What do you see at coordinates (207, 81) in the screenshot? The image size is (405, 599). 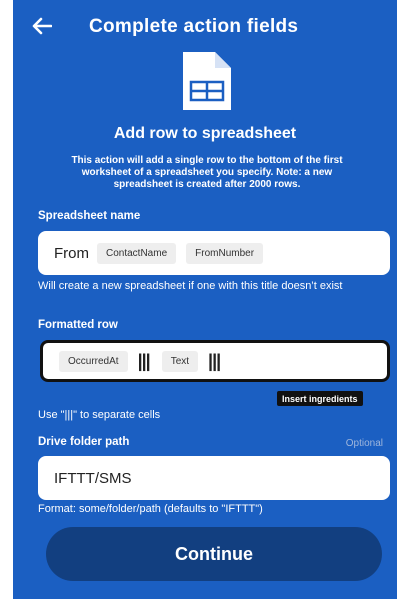 I see `spreadsheet-icon` at bounding box center [207, 81].